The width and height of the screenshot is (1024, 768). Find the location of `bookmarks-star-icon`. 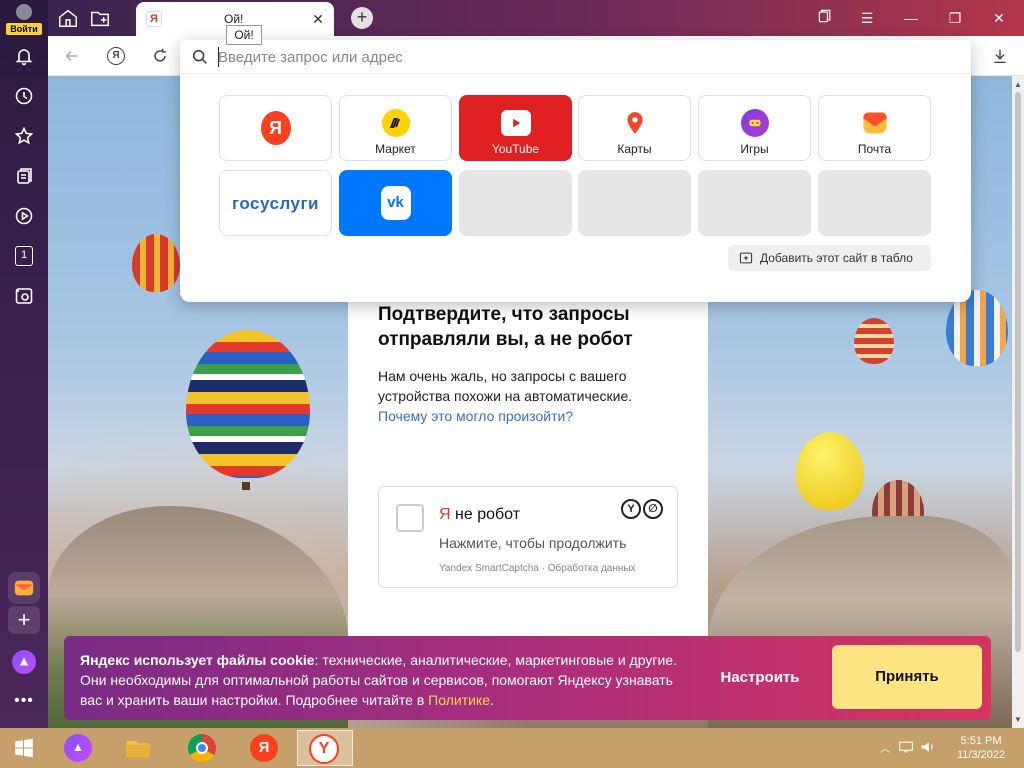

bookmarks-star-icon is located at coordinates (24, 136).